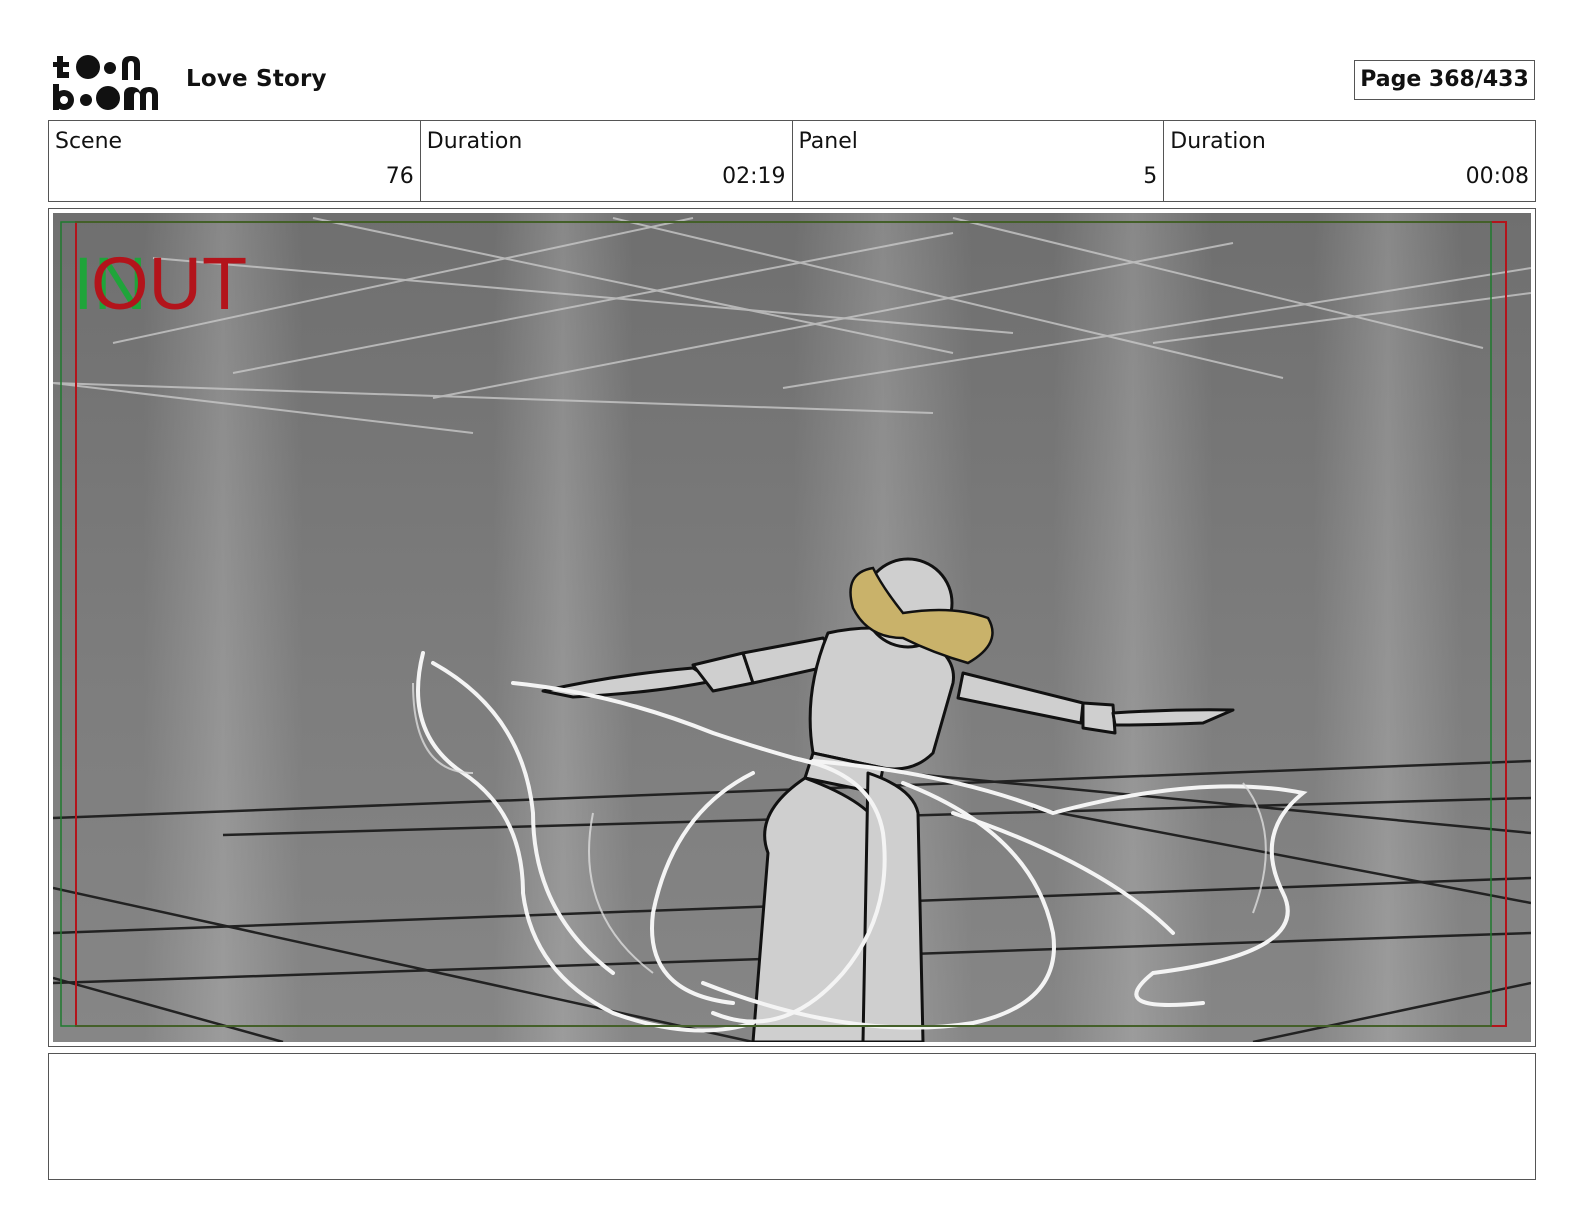 This screenshot has width=1584, height=1224. What do you see at coordinates (89, 141) in the screenshot?
I see `scene-label: Scene` at bounding box center [89, 141].